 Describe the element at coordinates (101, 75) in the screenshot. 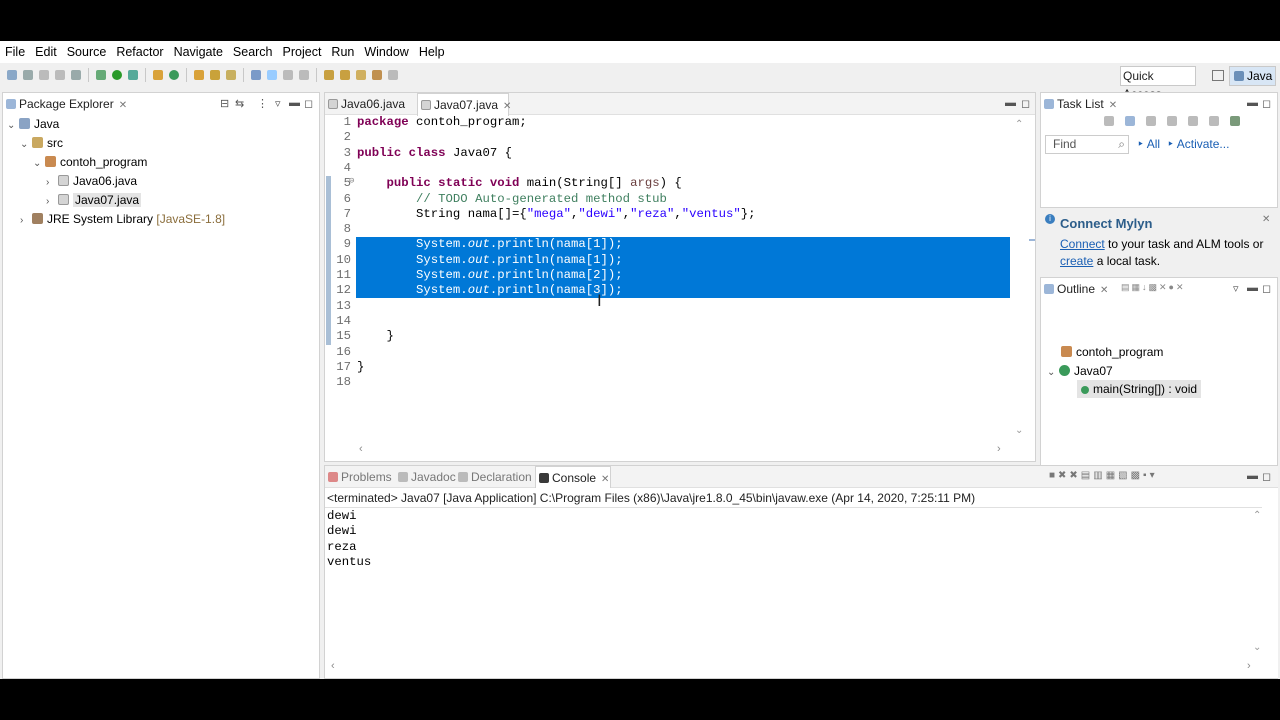

I see `debug-icon` at that location.